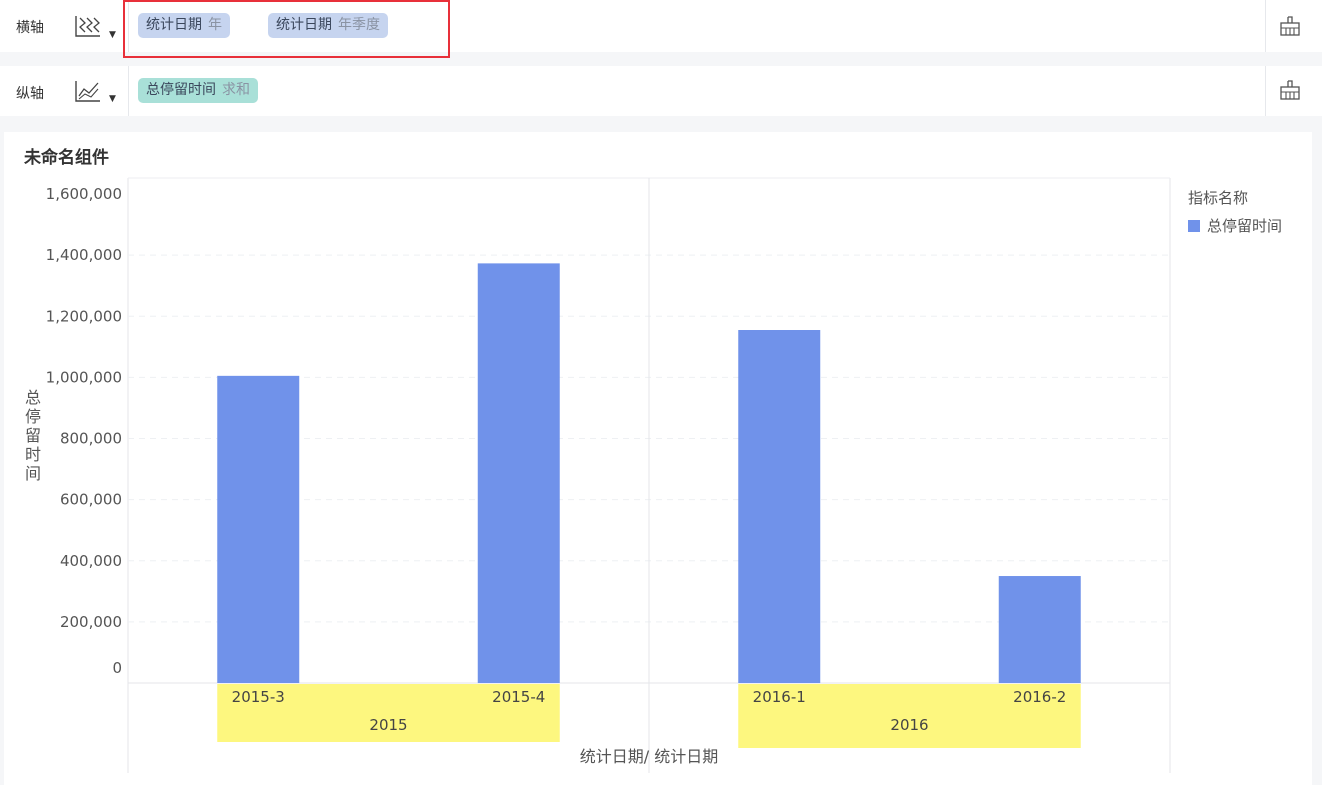 The image size is (1322, 785). Describe the element at coordinates (388, 725) in the screenshot. I see `x-group-label: 2015` at that location.